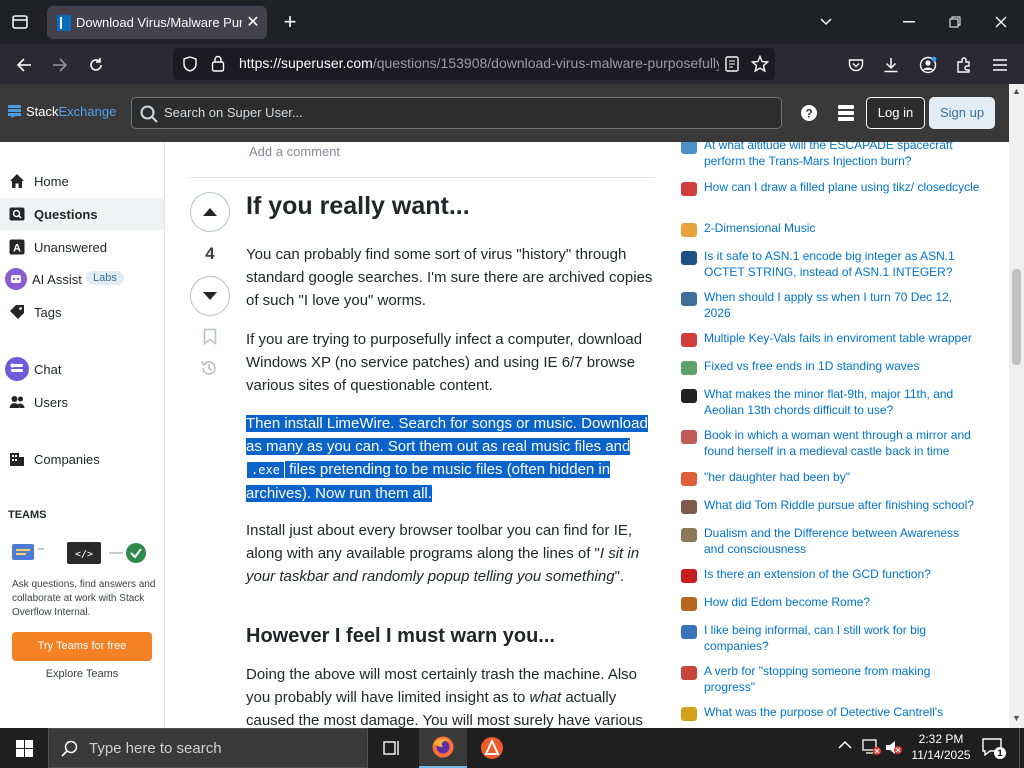 The height and width of the screenshot is (768, 1024). Describe the element at coordinates (210, 212) in the screenshot. I see `upvote-button` at that location.